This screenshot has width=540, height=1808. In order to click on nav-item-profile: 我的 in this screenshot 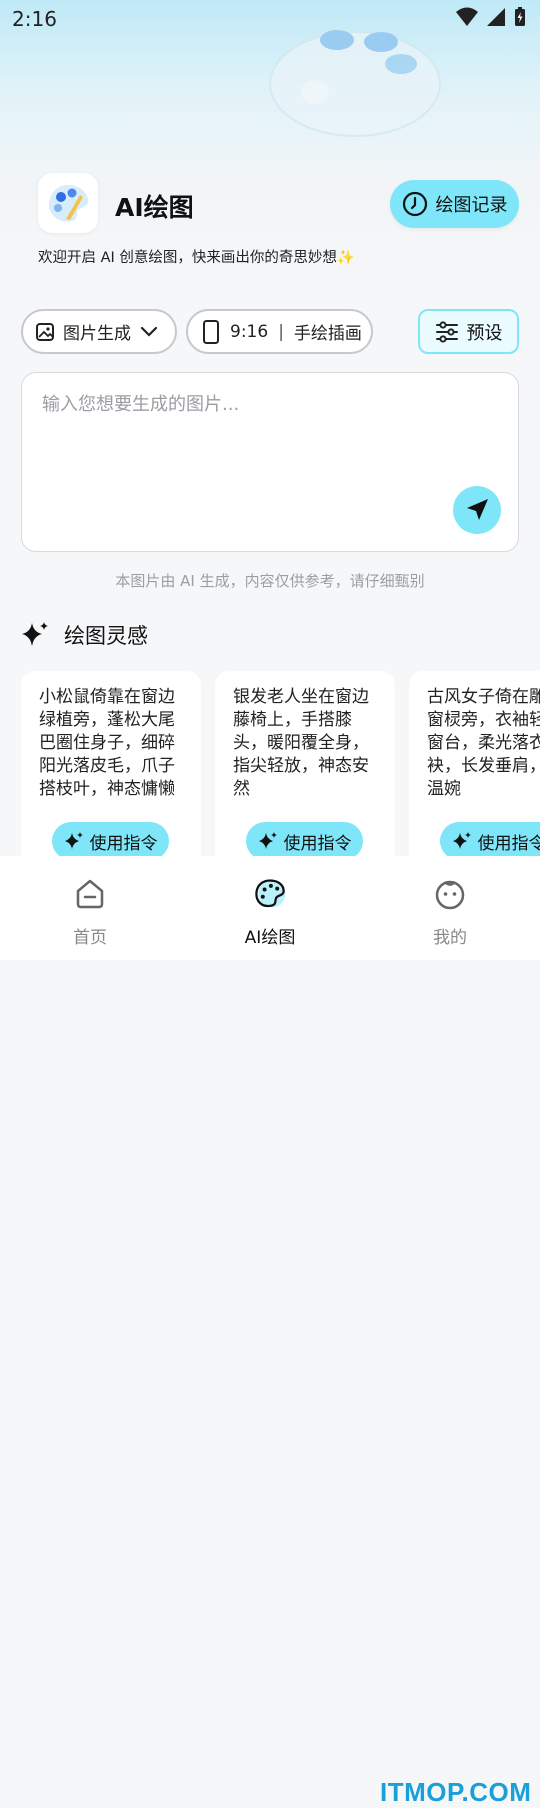, I will do `click(450, 908)`.